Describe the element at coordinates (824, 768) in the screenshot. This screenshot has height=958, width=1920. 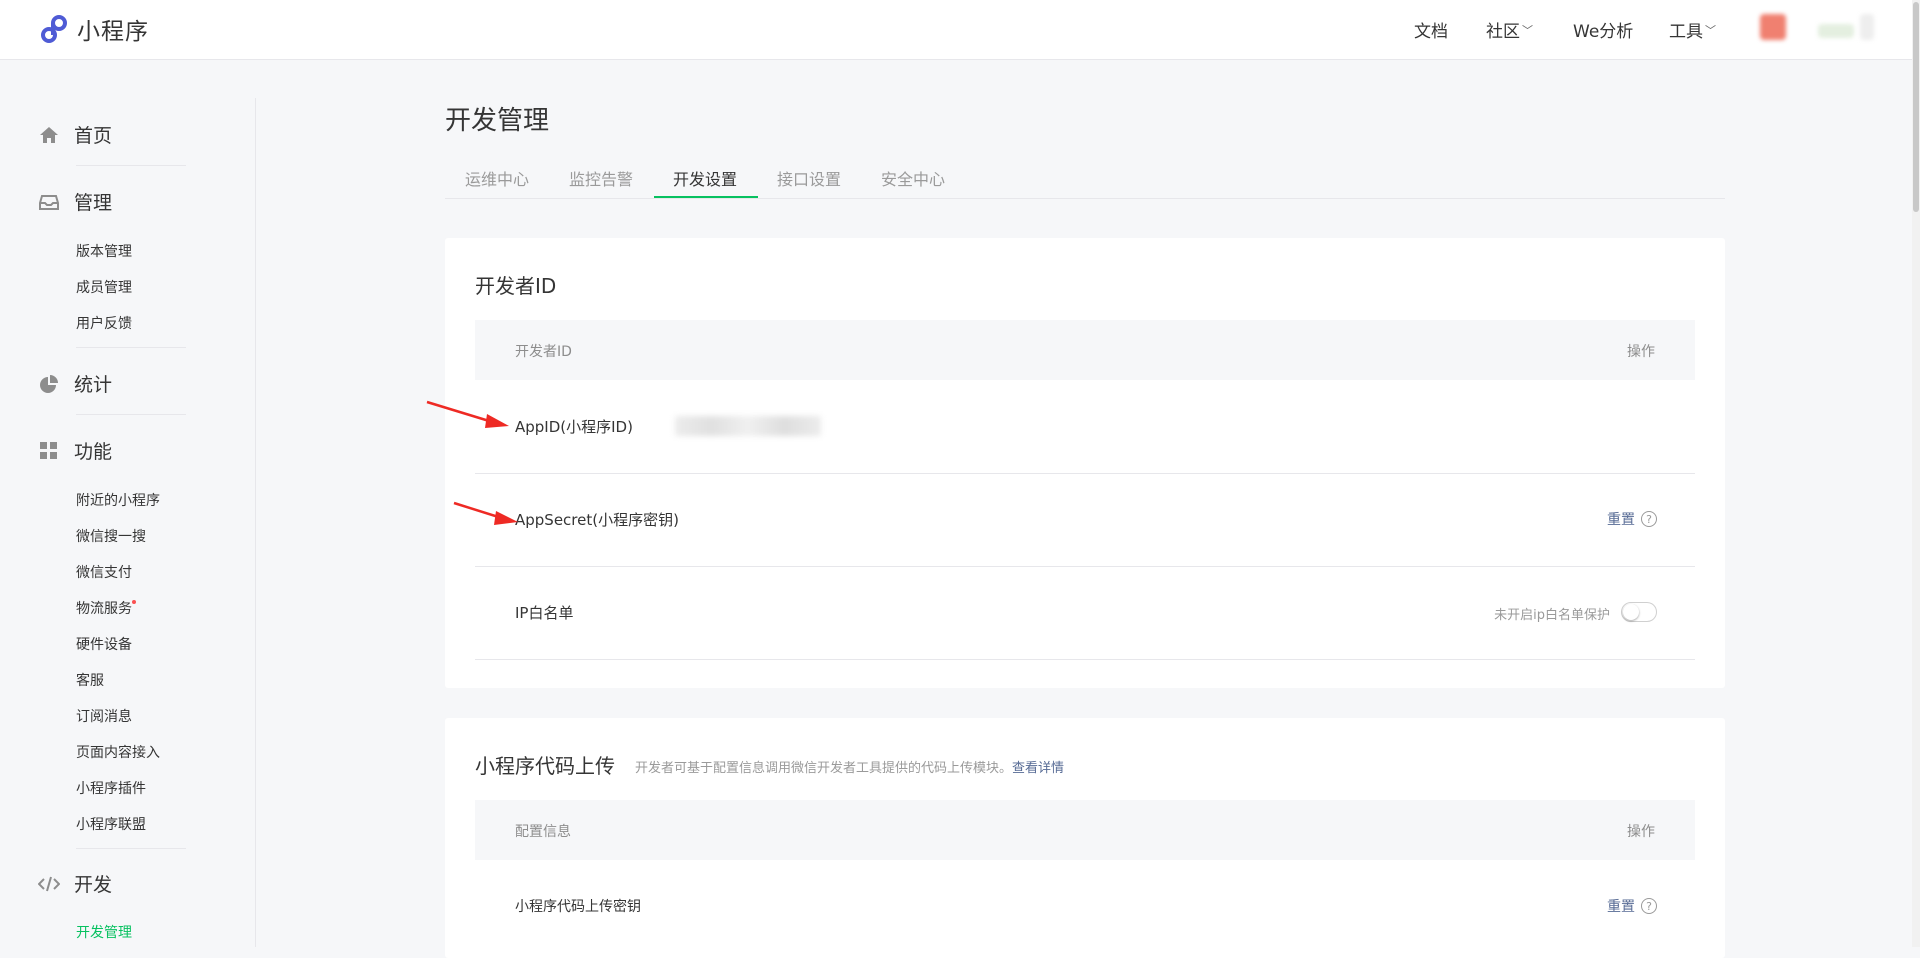
I see `description-text: 开发者可基于配置信息调用微信开发者工具提供的代码上传模块。` at that location.